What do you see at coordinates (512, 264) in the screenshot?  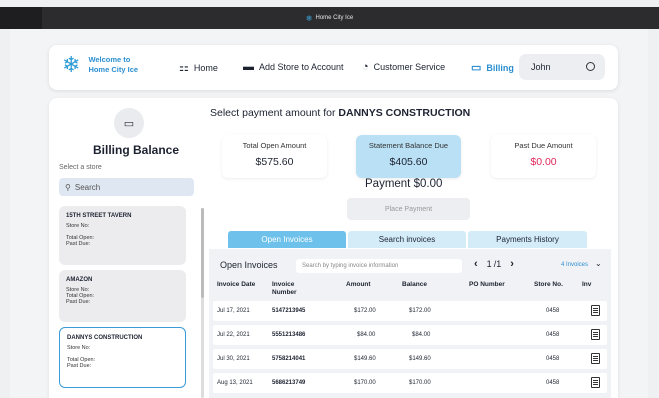 I see `next-page-icon: ›` at bounding box center [512, 264].